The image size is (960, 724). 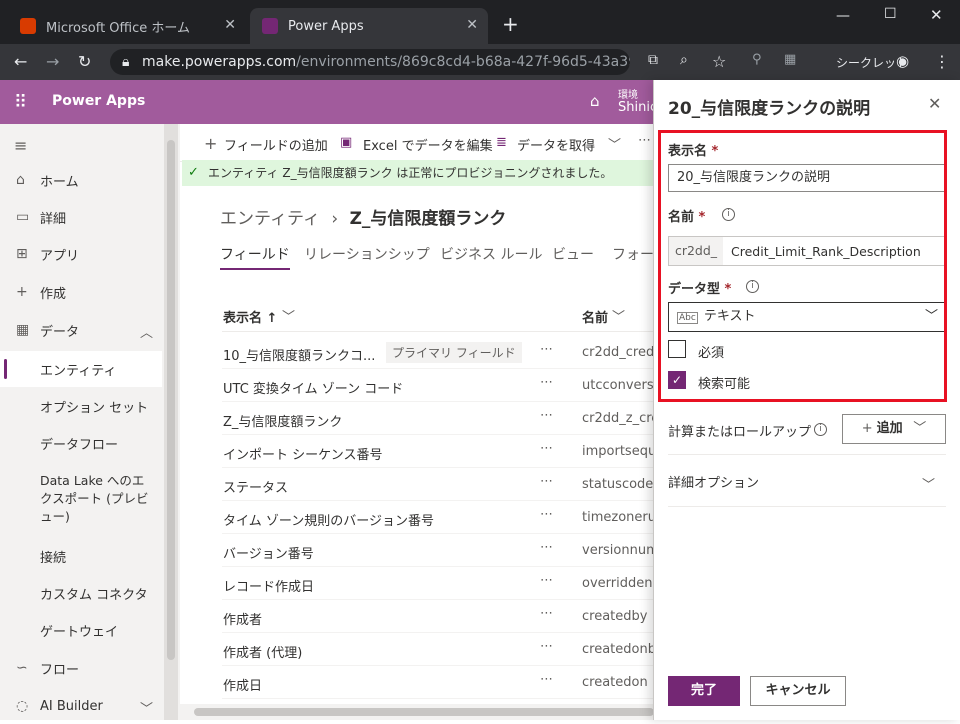 What do you see at coordinates (719, 61) in the screenshot?
I see `star-icon: ☆` at bounding box center [719, 61].